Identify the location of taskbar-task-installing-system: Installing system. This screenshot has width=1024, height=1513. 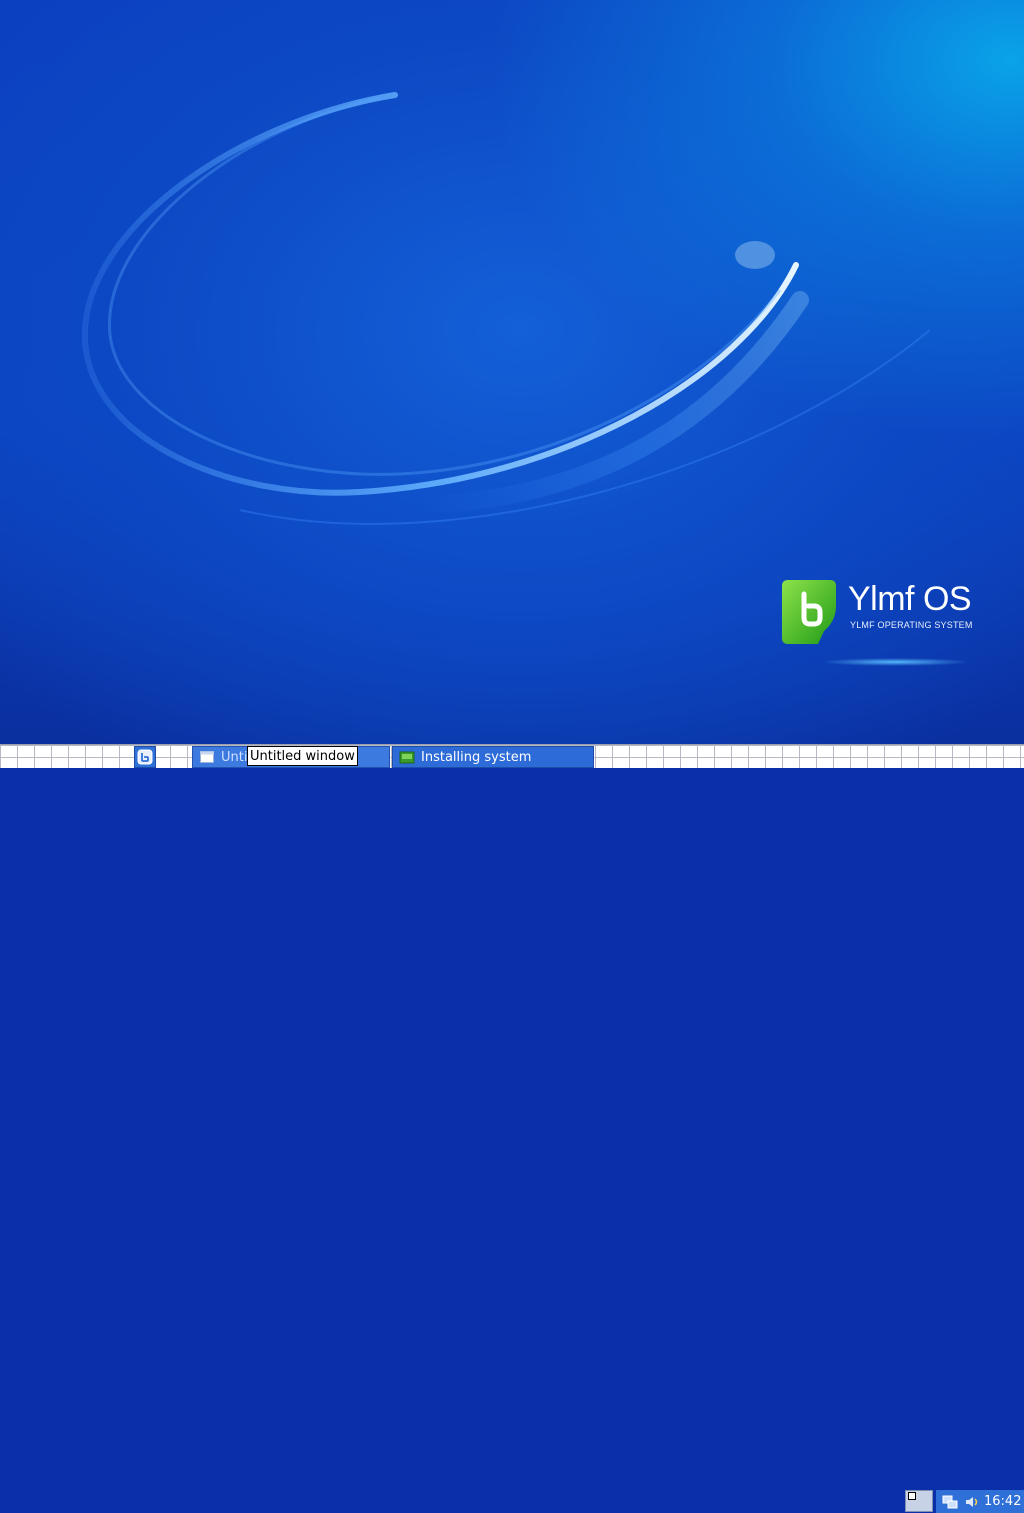
(493, 757).